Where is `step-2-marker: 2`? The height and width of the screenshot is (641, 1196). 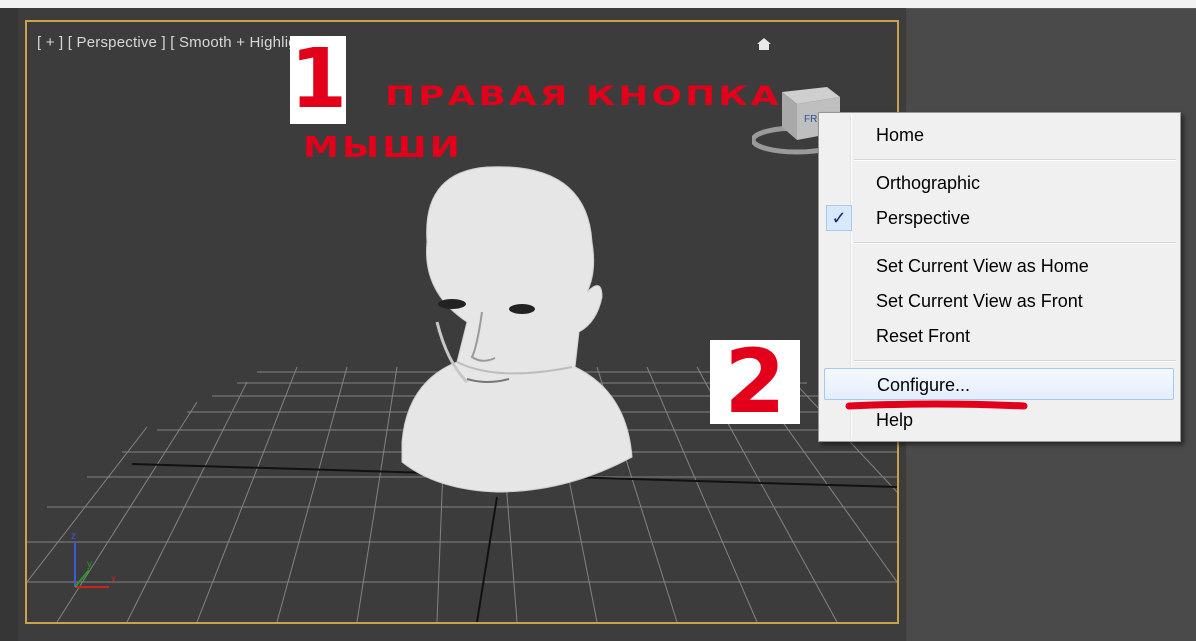
step-2-marker: 2 is located at coordinates (755, 382).